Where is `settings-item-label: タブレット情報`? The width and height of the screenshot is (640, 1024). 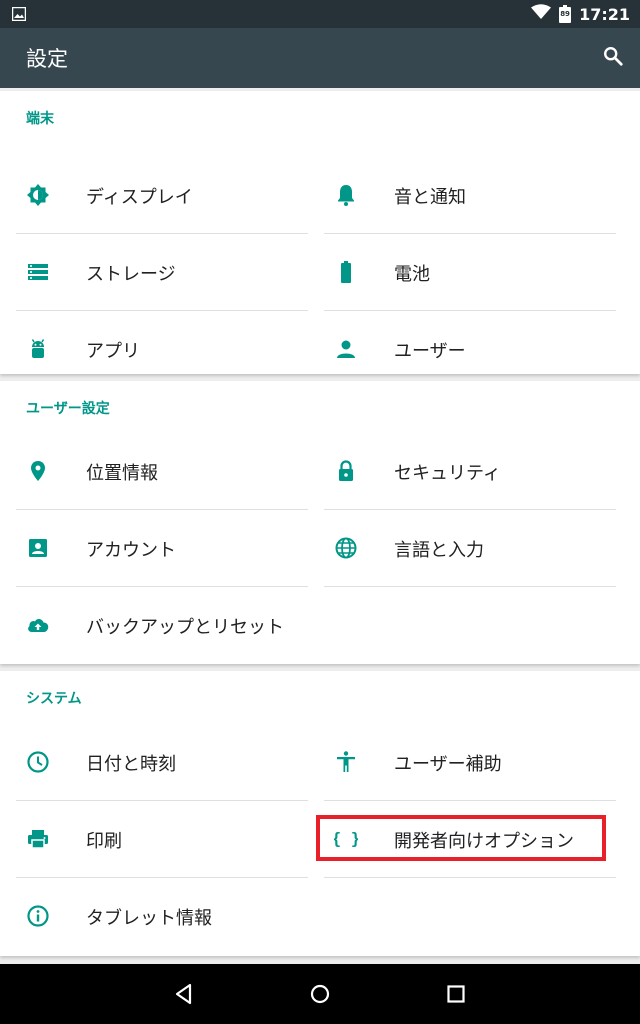
settings-item-label: タブレット情報 is located at coordinates (149, 918).